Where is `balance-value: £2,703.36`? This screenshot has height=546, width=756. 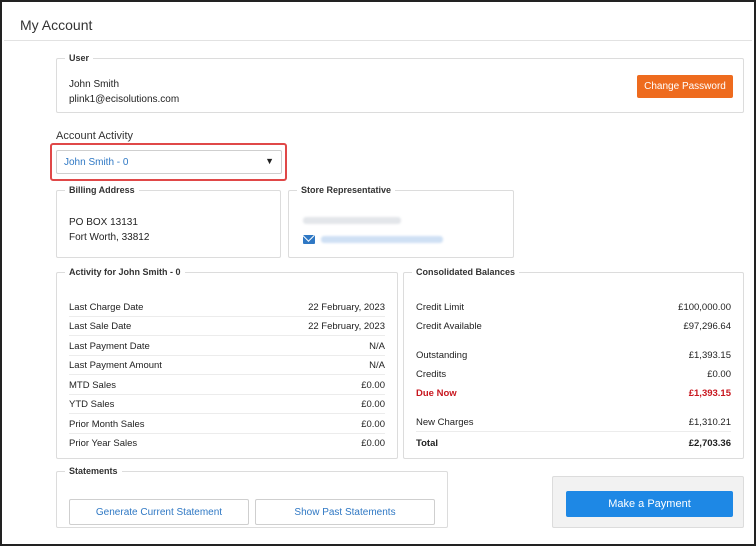
balance-value: £2,703.36 is located at coordinates (709, 443).